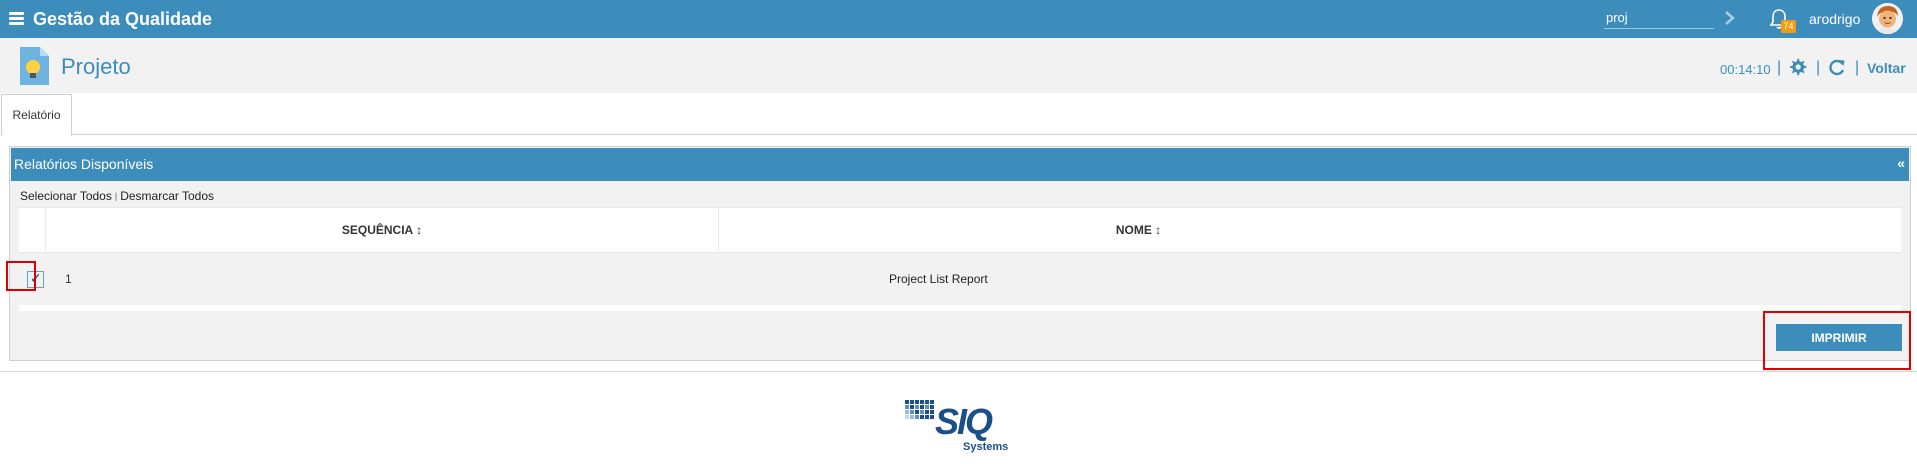  I want to click on checkbox-column-header, so click(32, 230).